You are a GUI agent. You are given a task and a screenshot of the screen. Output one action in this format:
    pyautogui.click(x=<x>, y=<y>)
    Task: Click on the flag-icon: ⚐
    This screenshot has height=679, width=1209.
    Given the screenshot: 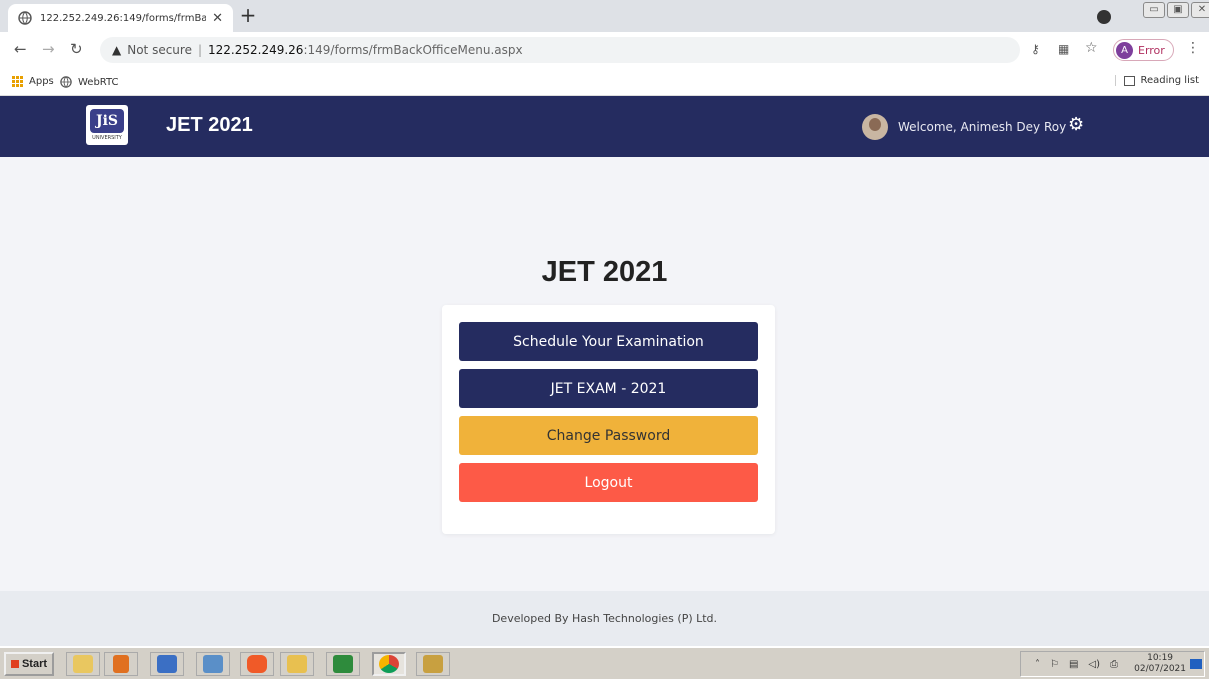 What is the action you would take?
    pyautogui.click(x=1054, y=664)
    